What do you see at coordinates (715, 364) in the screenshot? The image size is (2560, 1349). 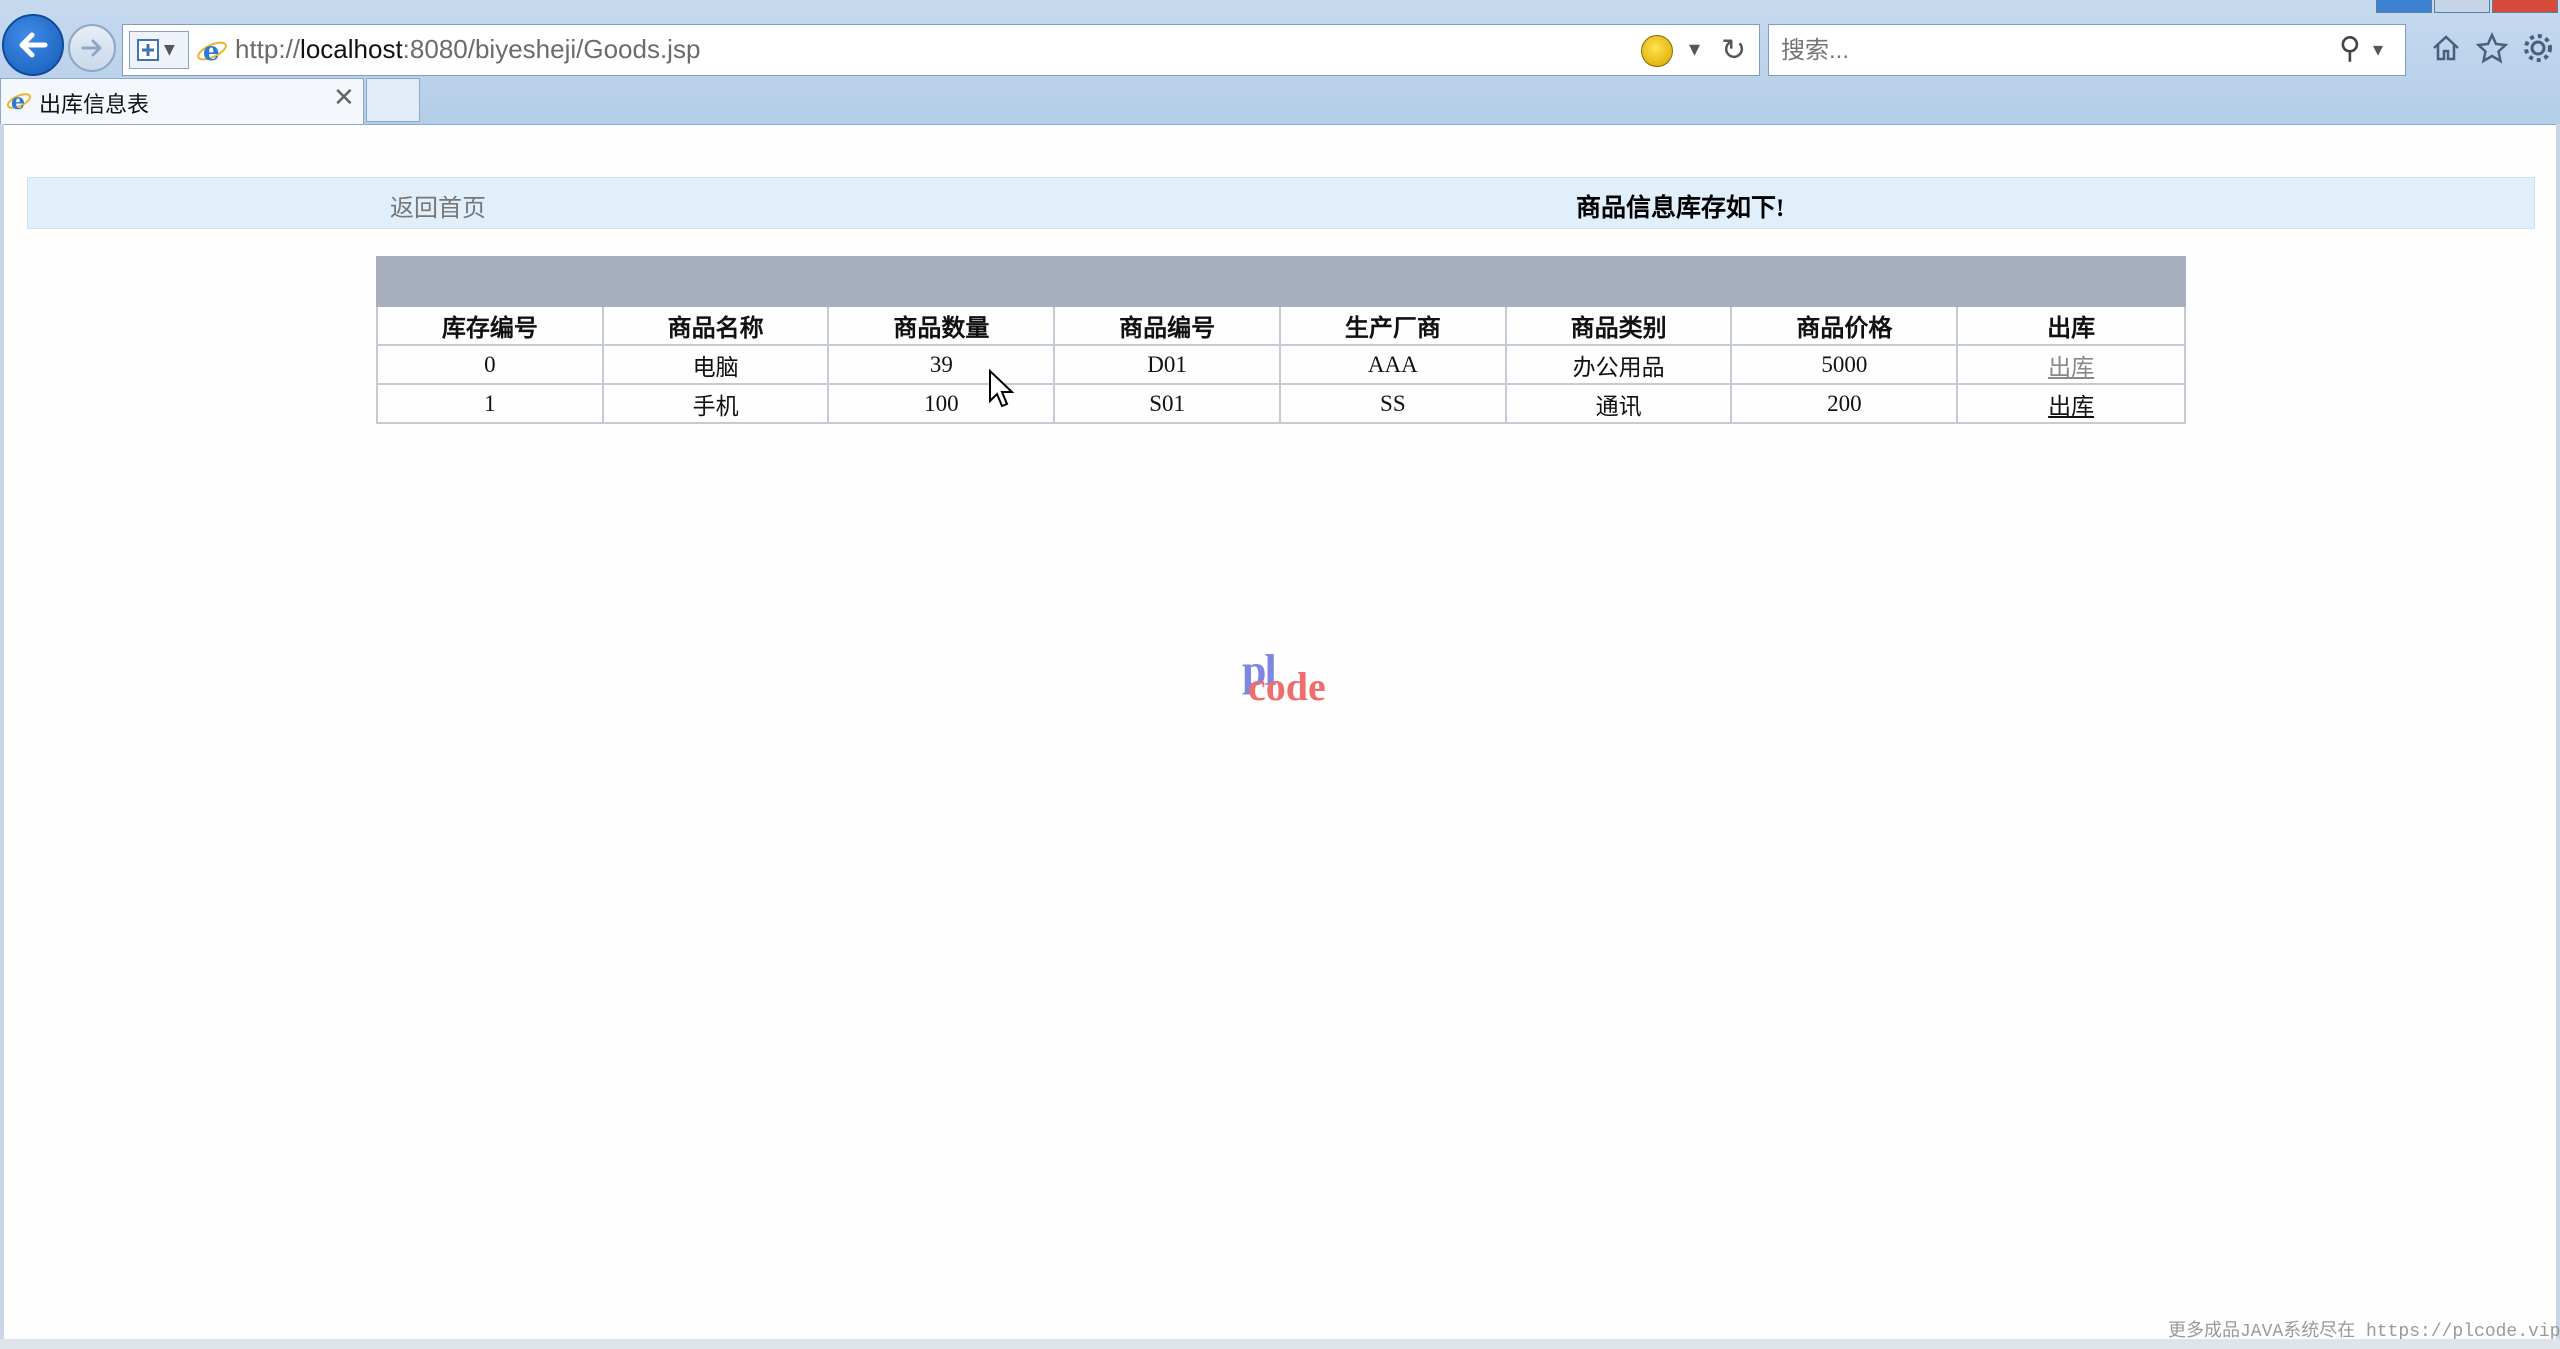 I see `table-cell: 电脑` at bounding box center [715, 364].